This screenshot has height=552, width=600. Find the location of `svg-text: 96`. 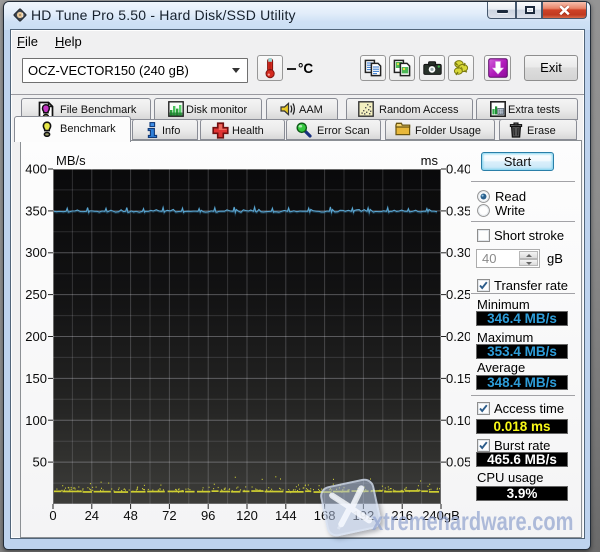

svg-text: 96 is located at coordinates (208, 515).